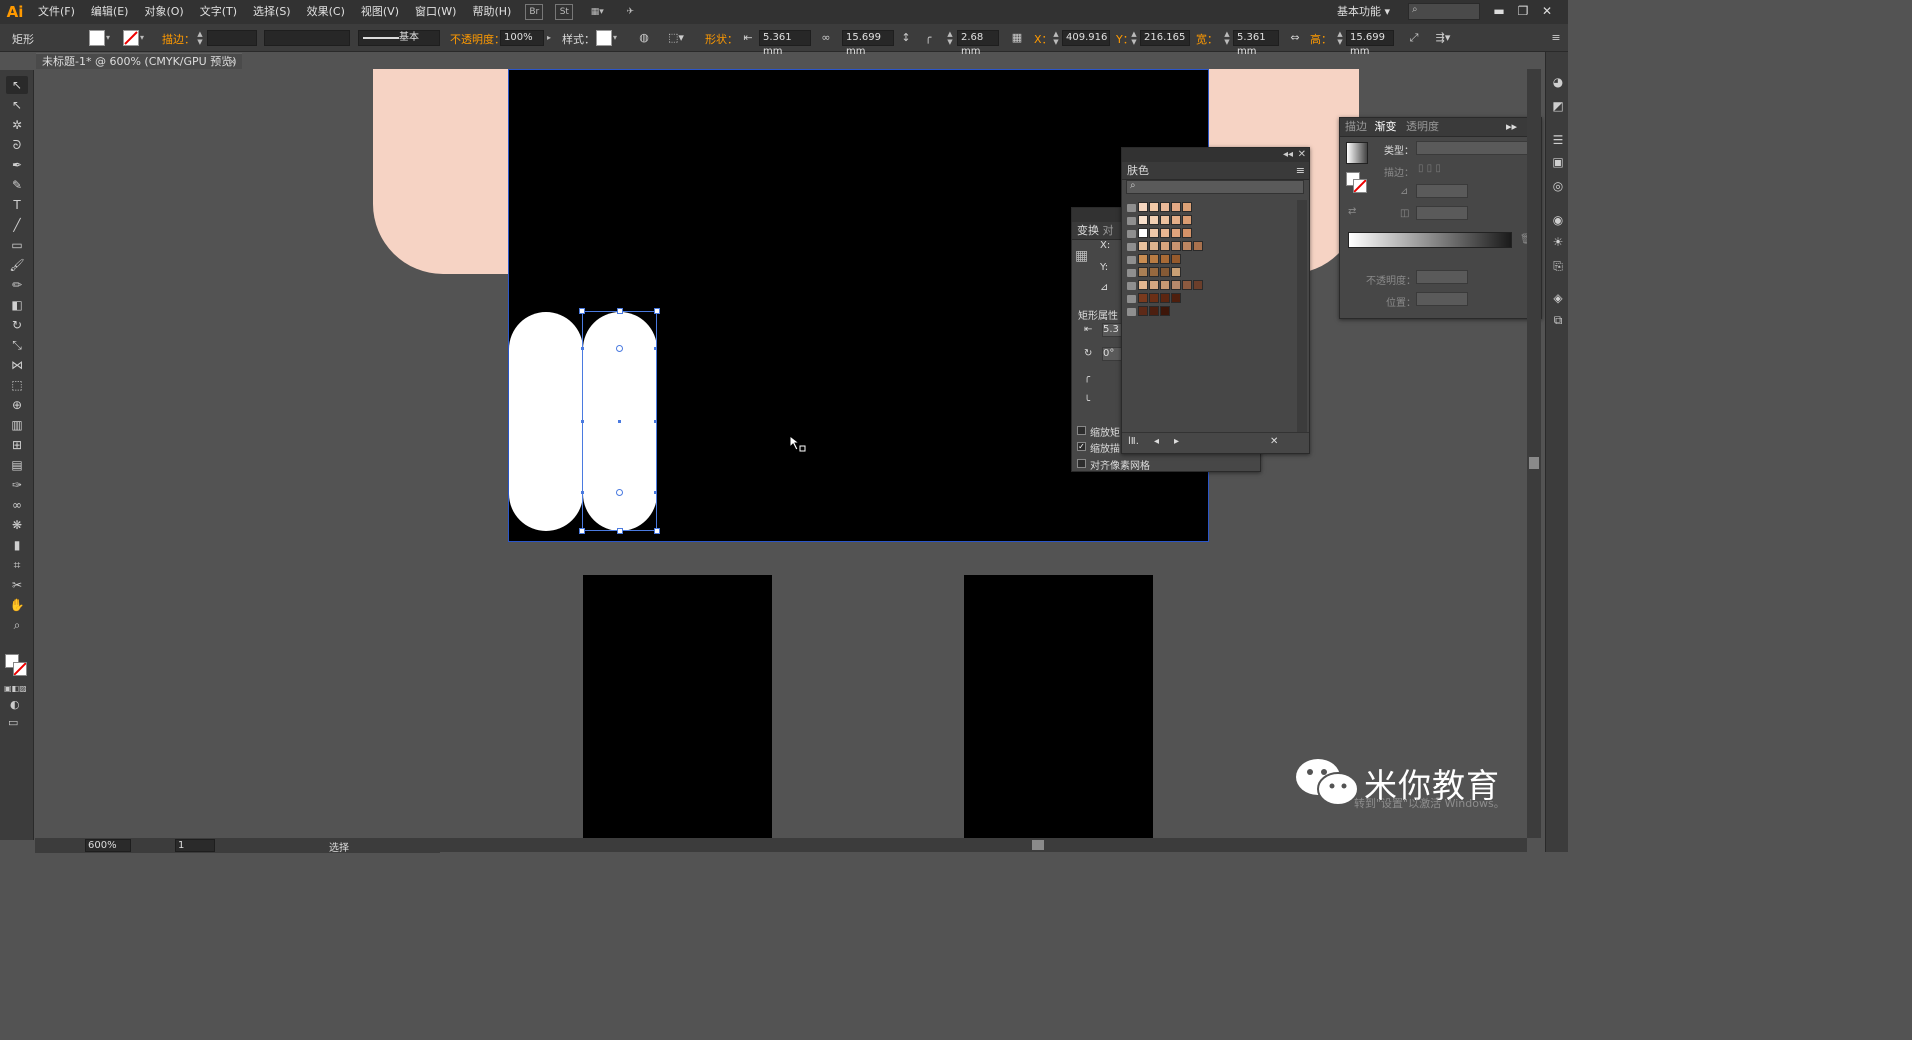 The width and height of the screenshot is (1912, 1040). I want to click on x-input: 409.916, so click(1086, 38).